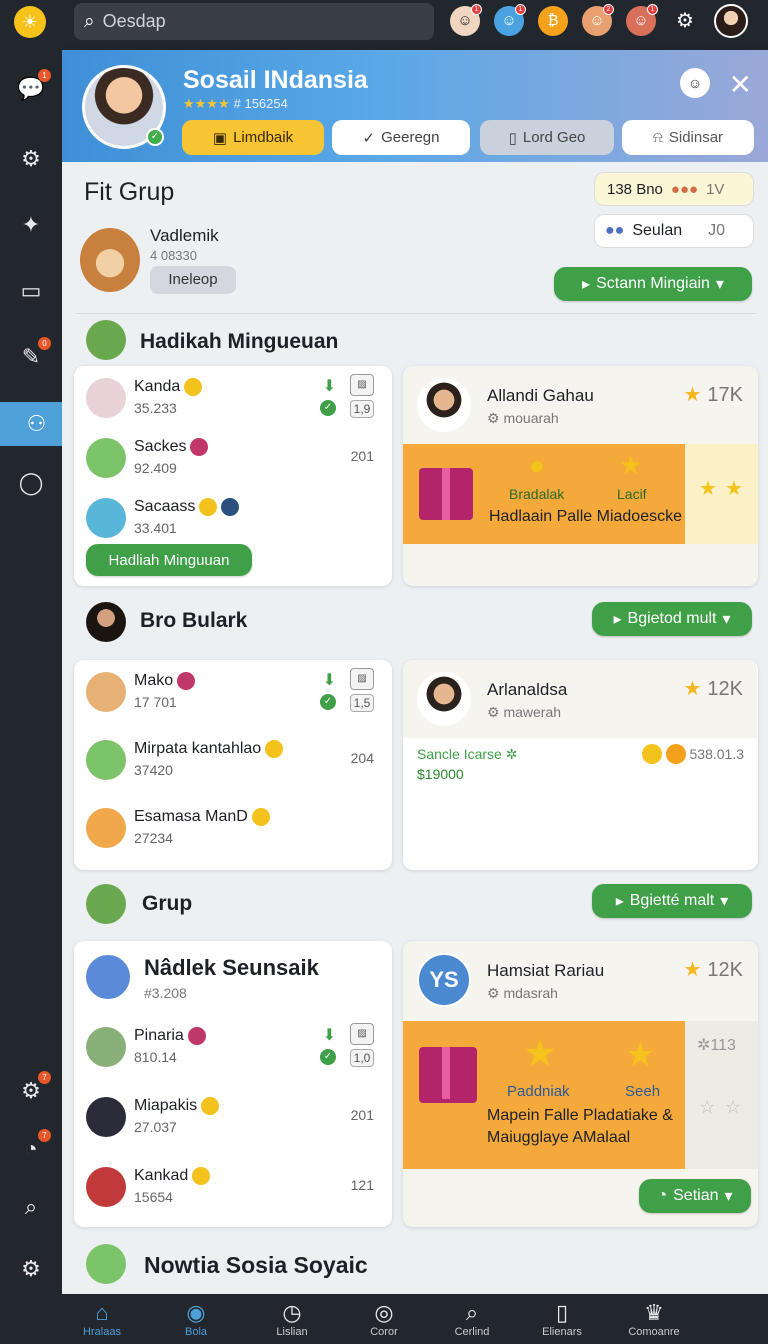 This screenshot has width=768, height=1344. I want to click on pin-icon: ◉, so click(196, 1312).